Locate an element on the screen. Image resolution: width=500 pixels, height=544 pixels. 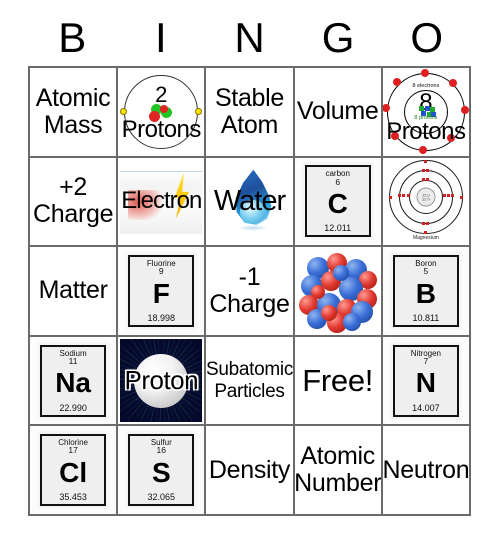
cell-electron: Electron is located at coordinates (162, 202).